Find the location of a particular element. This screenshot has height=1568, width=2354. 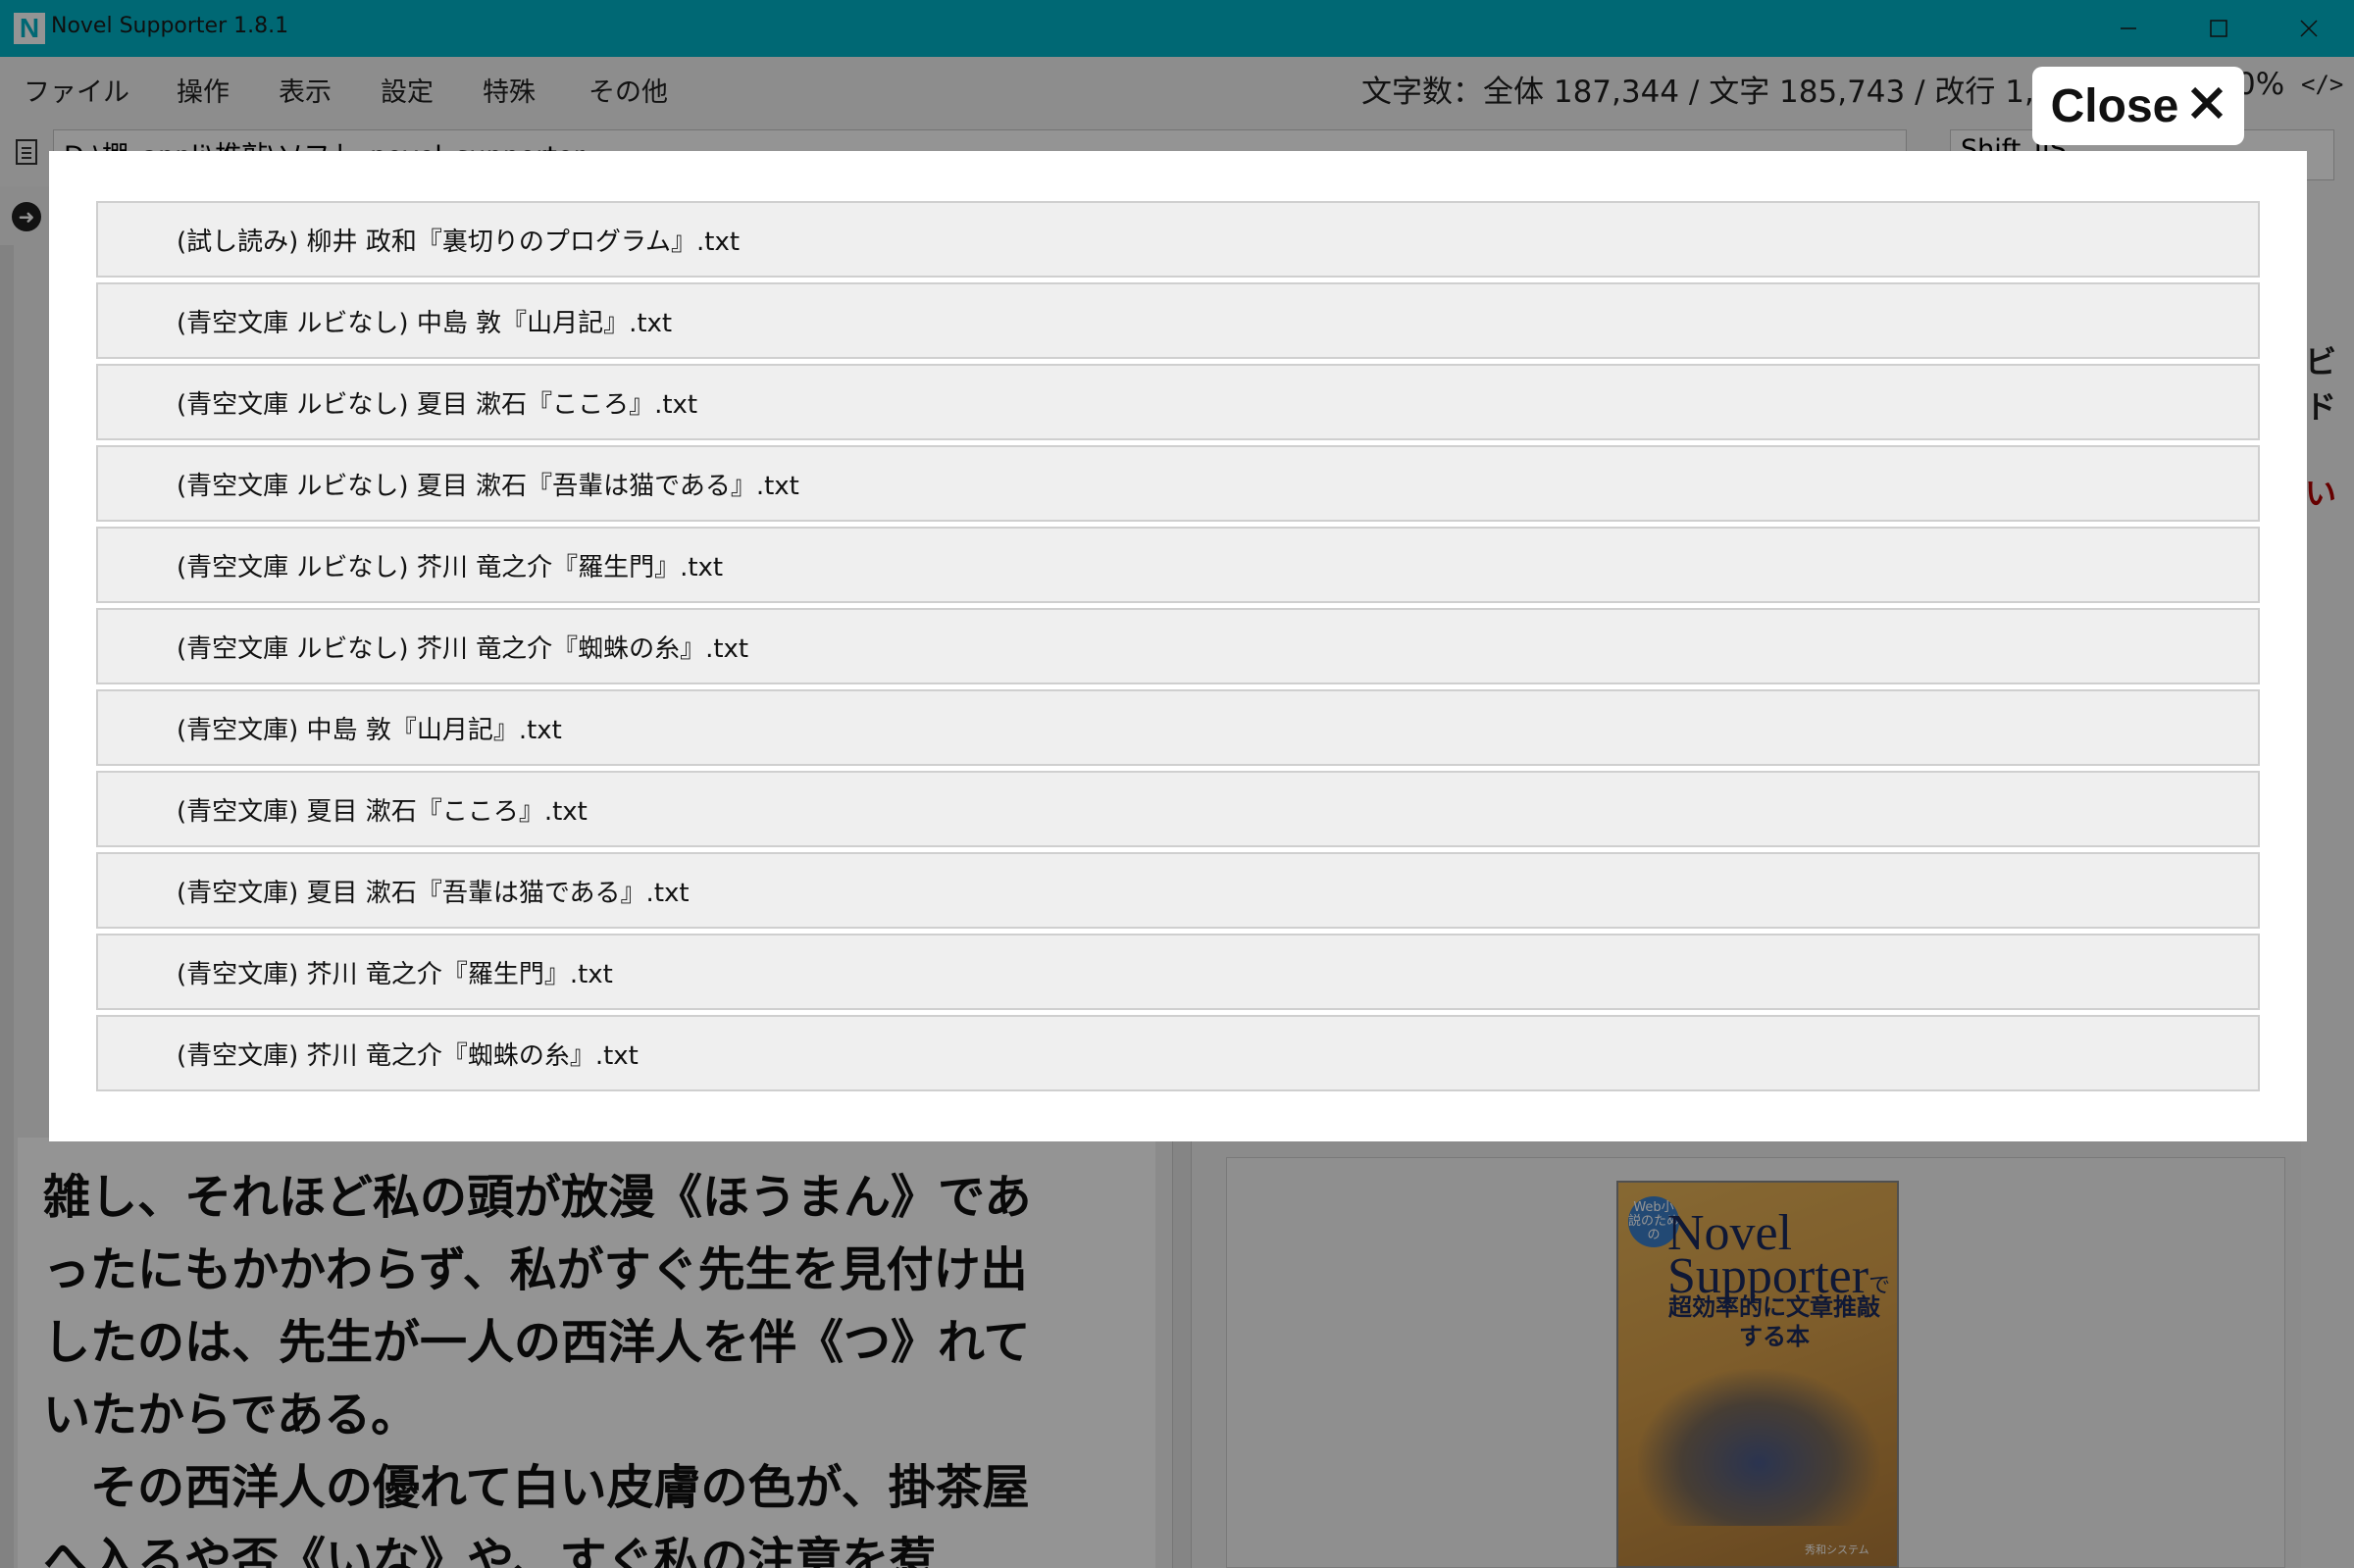

file-list-item: (青空文庫 ルビなし) 夏目 漱石『こころ』.txt is located at coordinates (1178, 402).